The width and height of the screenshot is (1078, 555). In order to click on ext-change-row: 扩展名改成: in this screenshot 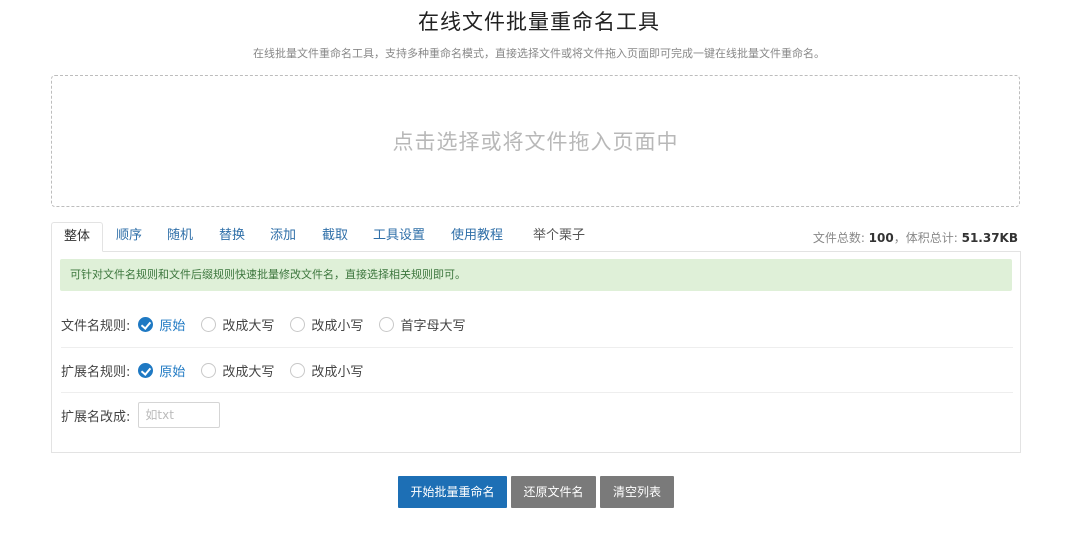, I will do `click(537, 414)`.